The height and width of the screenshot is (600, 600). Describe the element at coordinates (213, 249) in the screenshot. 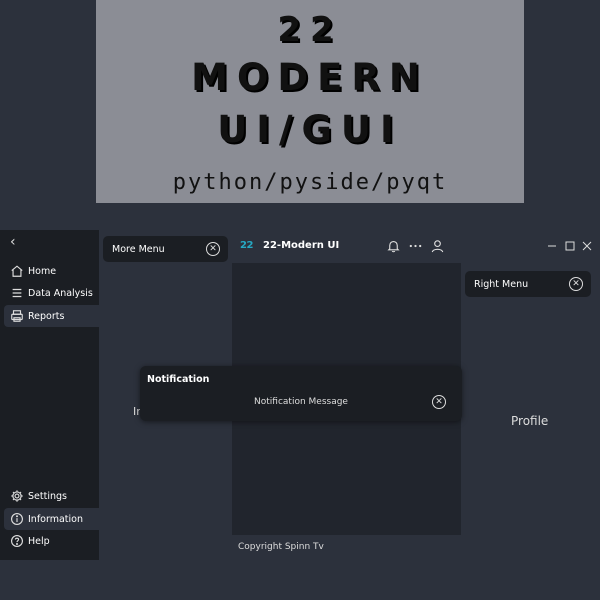

I see `close-more-menu-button: ✕` at that location.